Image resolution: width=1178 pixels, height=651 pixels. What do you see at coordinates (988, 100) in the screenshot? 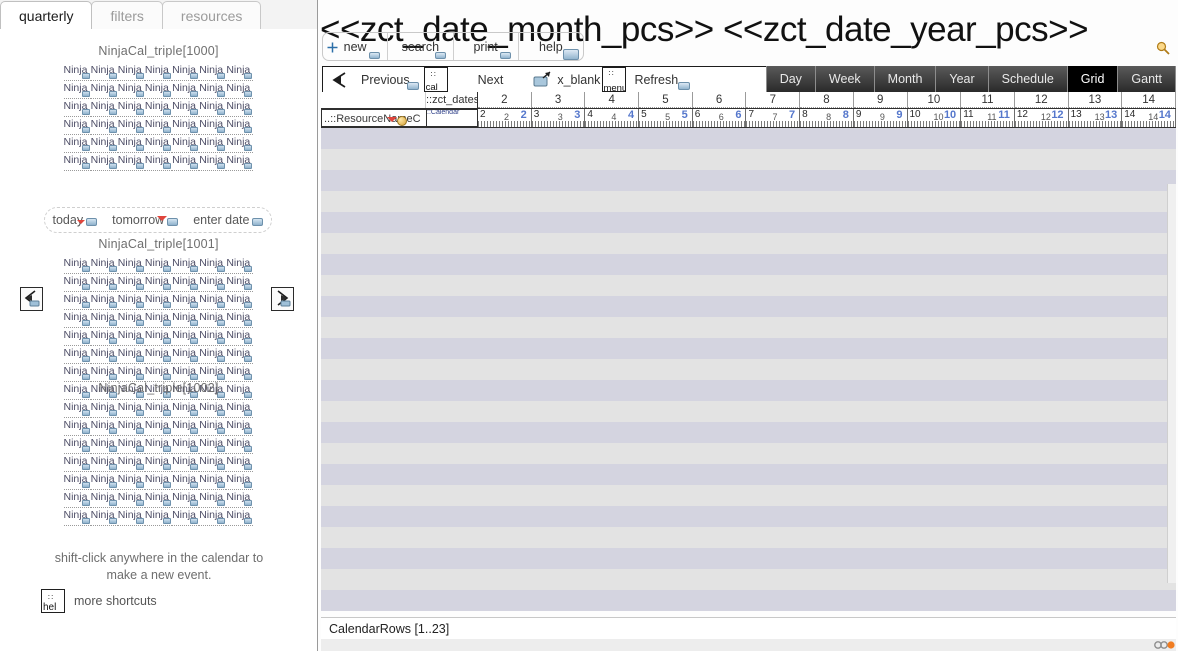
I see `grid-column-header: 11` at bounding box center [988, 100].